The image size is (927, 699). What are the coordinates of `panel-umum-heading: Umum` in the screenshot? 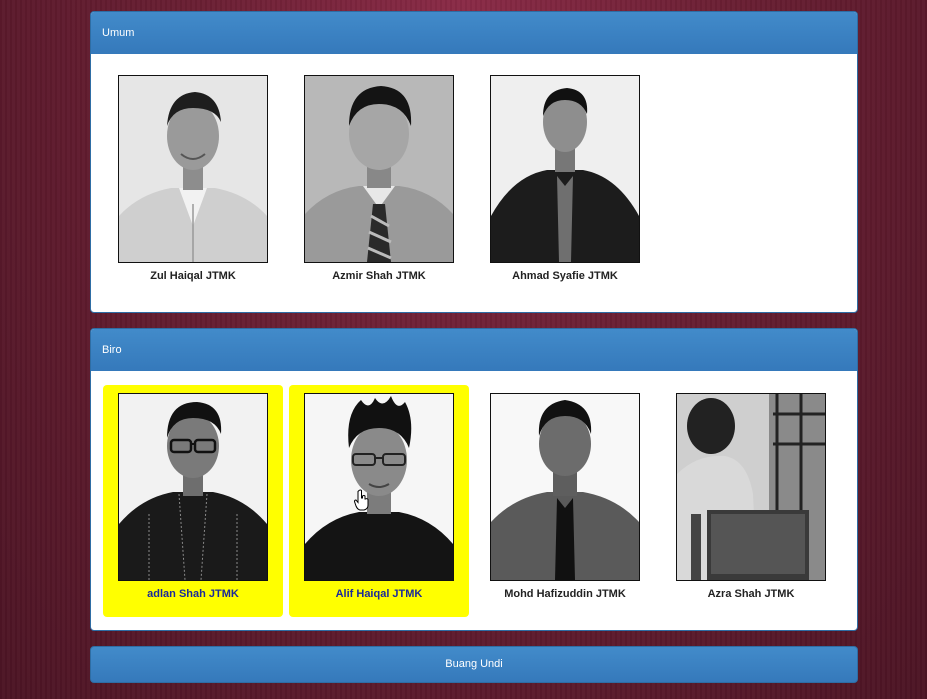 It's located at (474, 33).